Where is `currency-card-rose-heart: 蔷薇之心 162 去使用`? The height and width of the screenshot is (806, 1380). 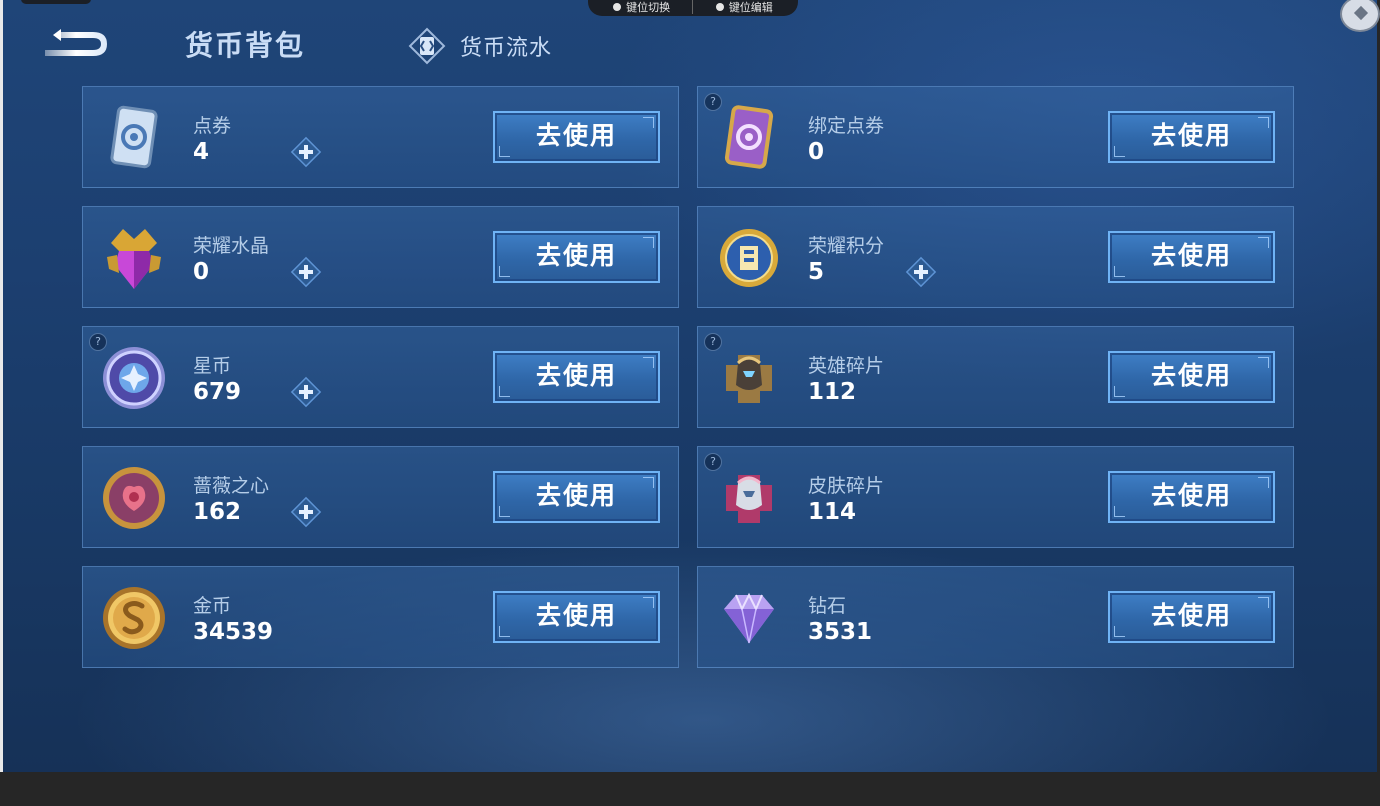 currency-card-rose-heart: 蔷薇之心 162 去使用 is located at coordinates (380, 497).